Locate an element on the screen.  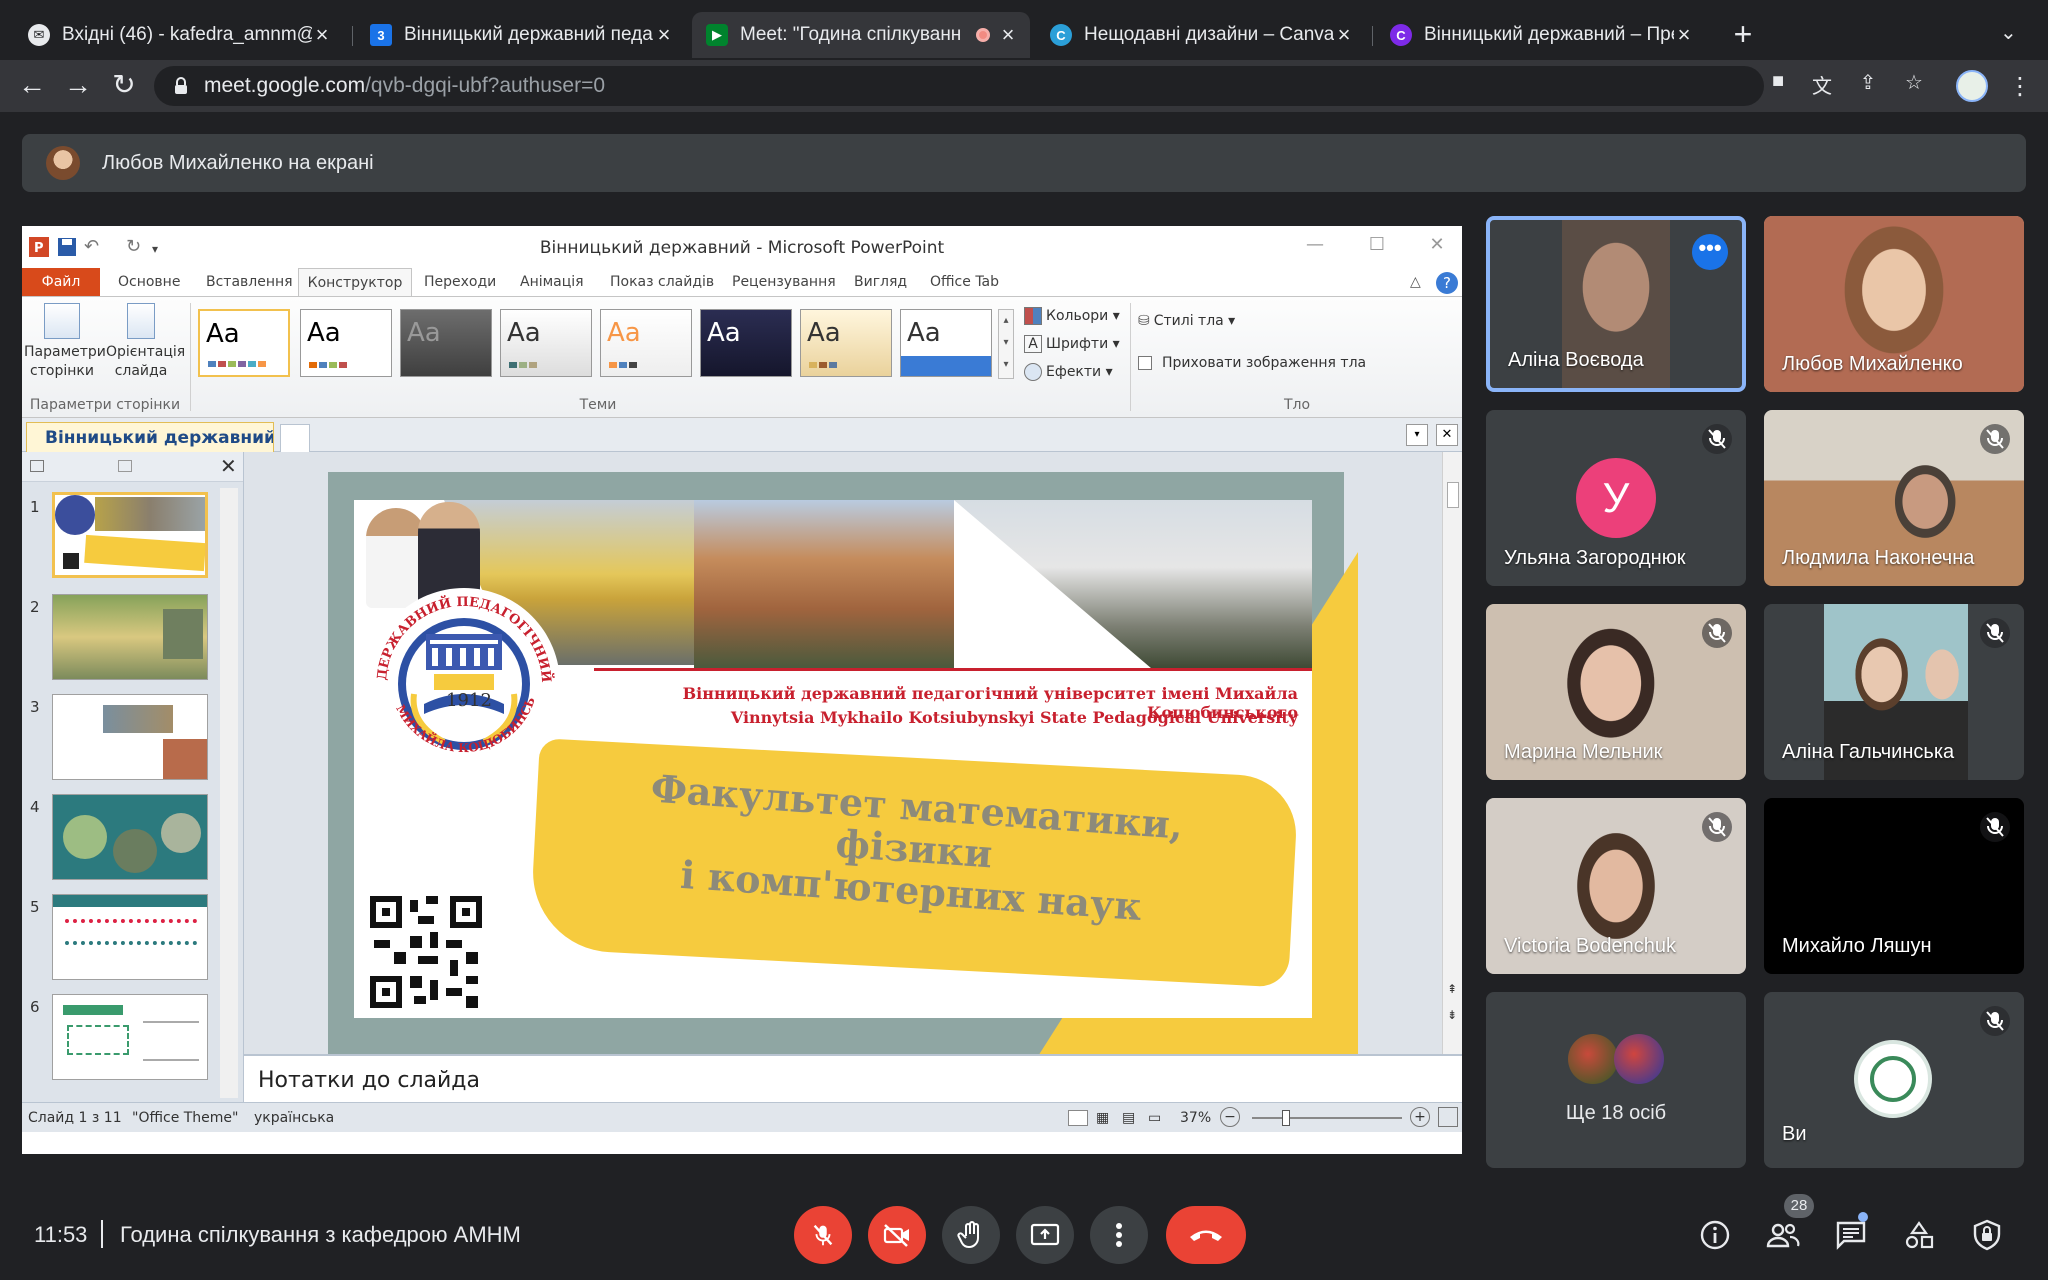
participant-tile: Любов Михайленко is located at coordinates (1894, 304).